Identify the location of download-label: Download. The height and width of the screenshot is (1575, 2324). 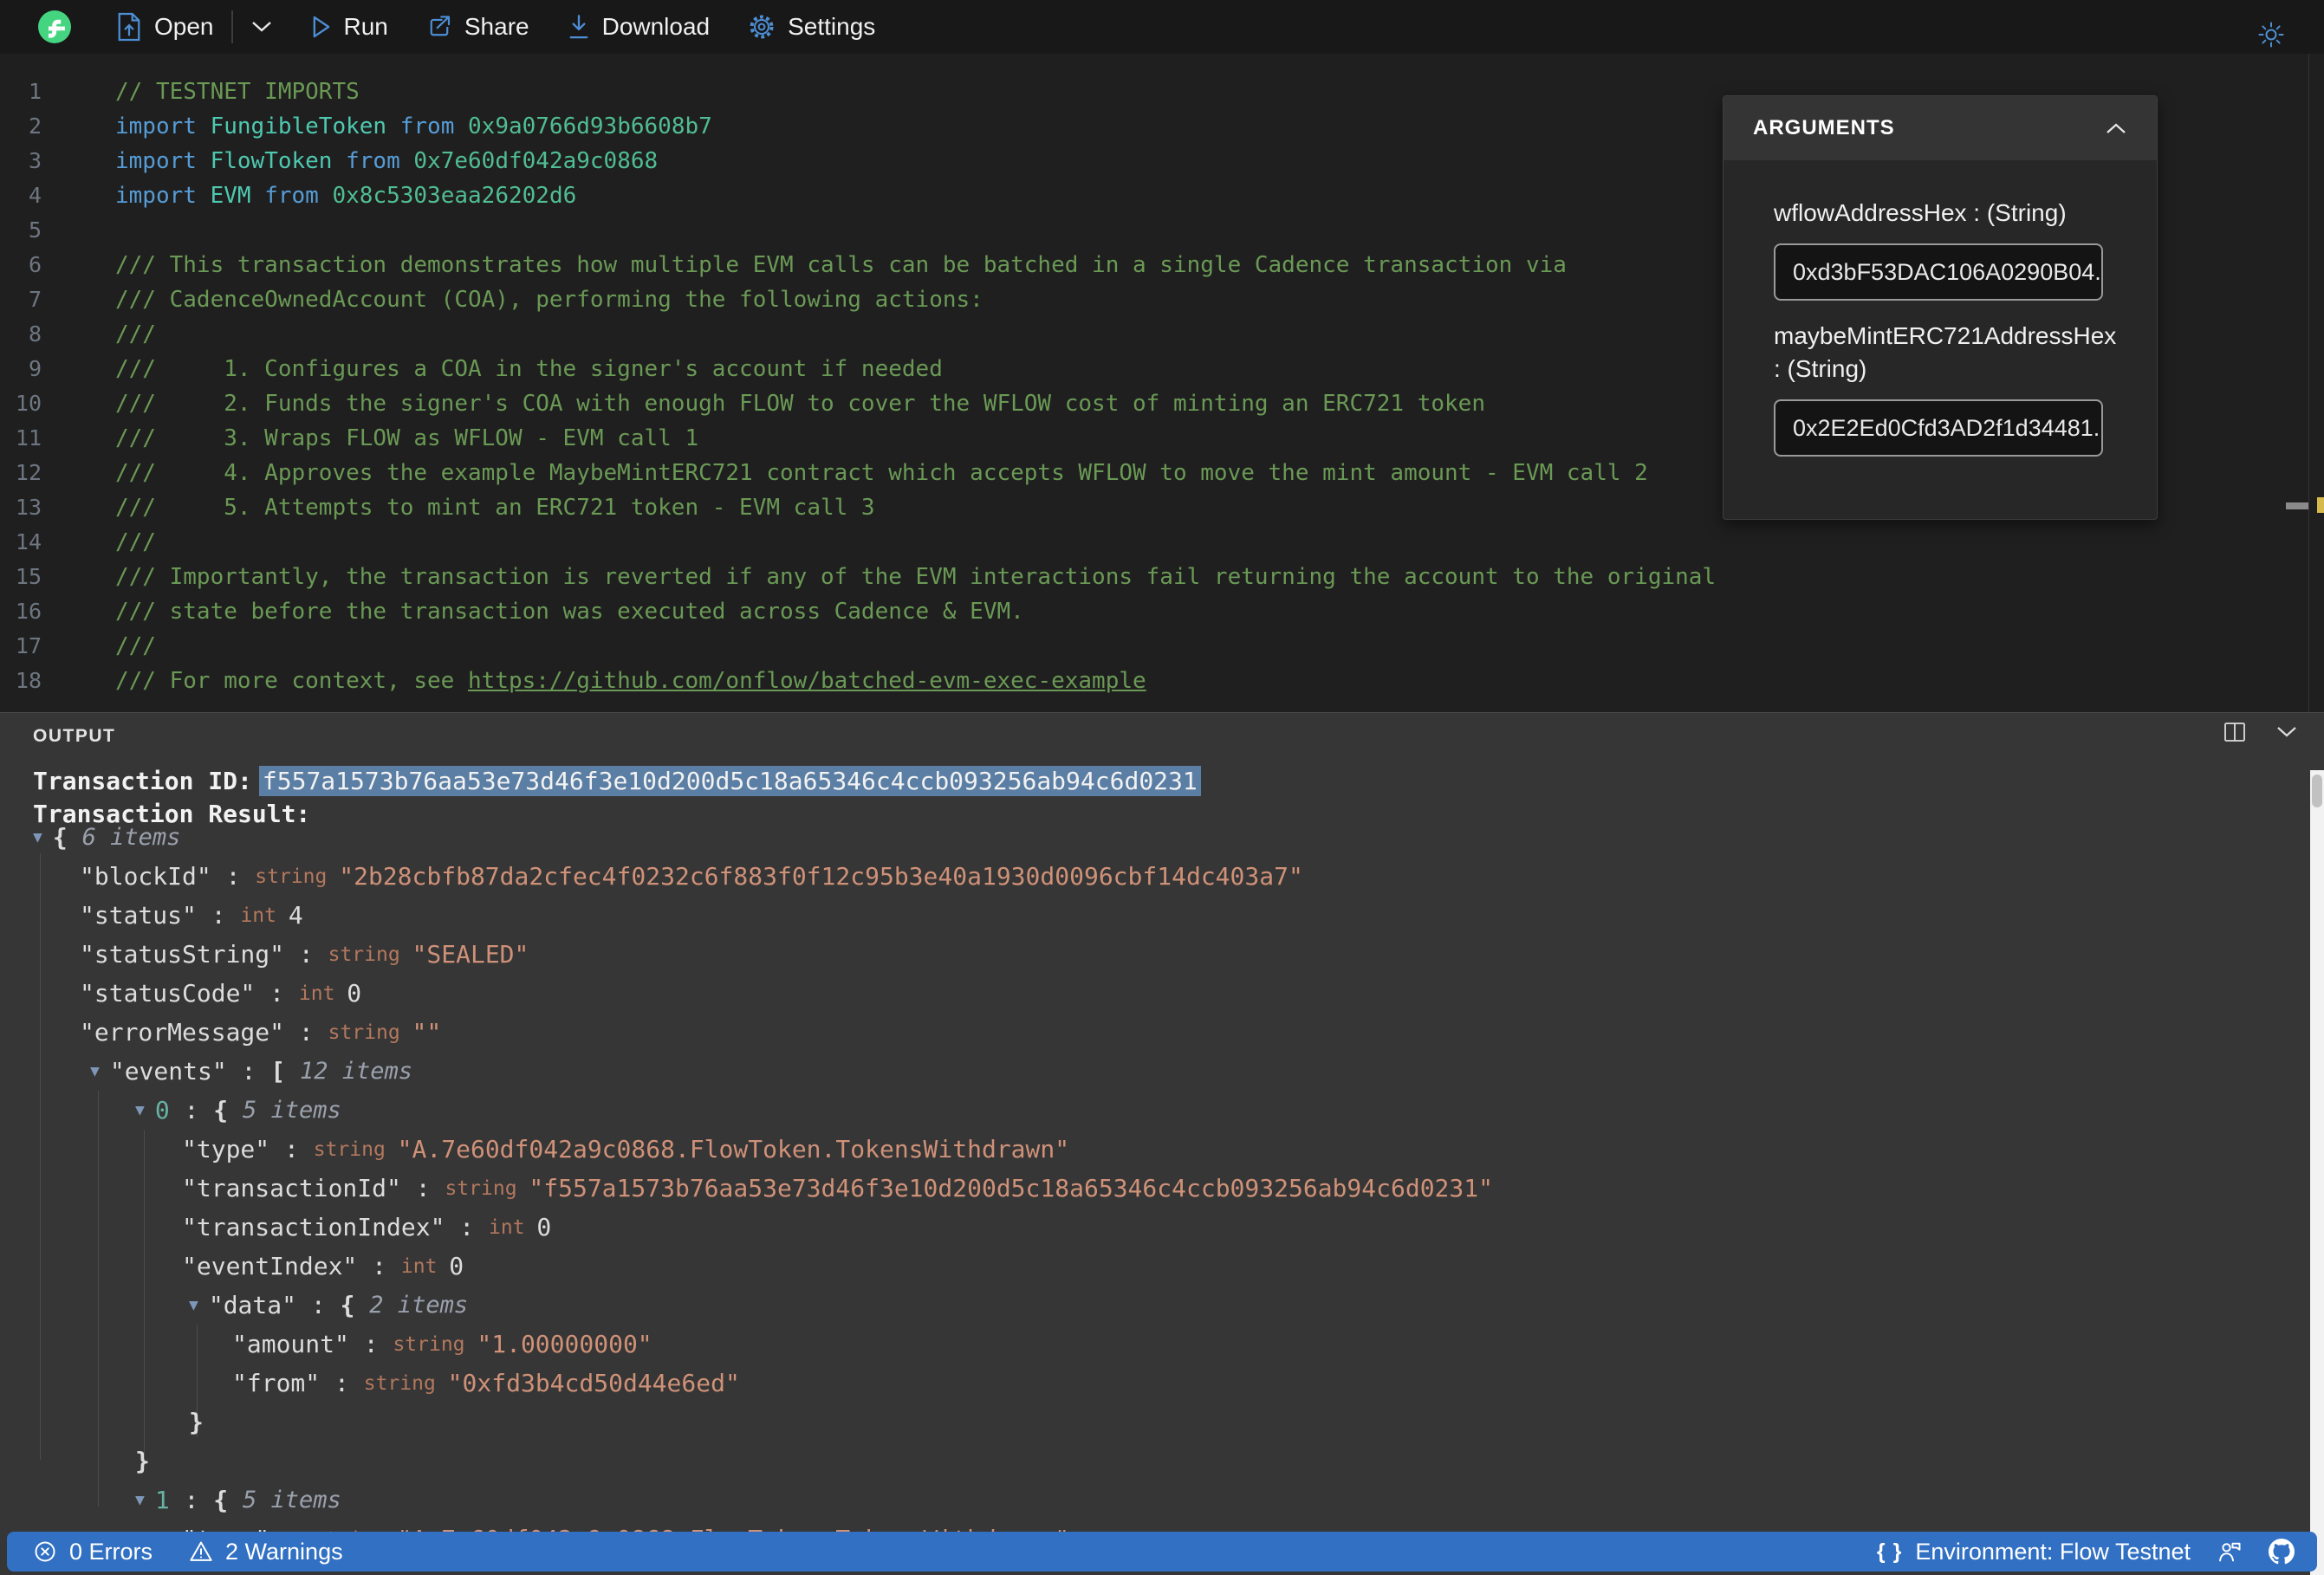
(656, 26).